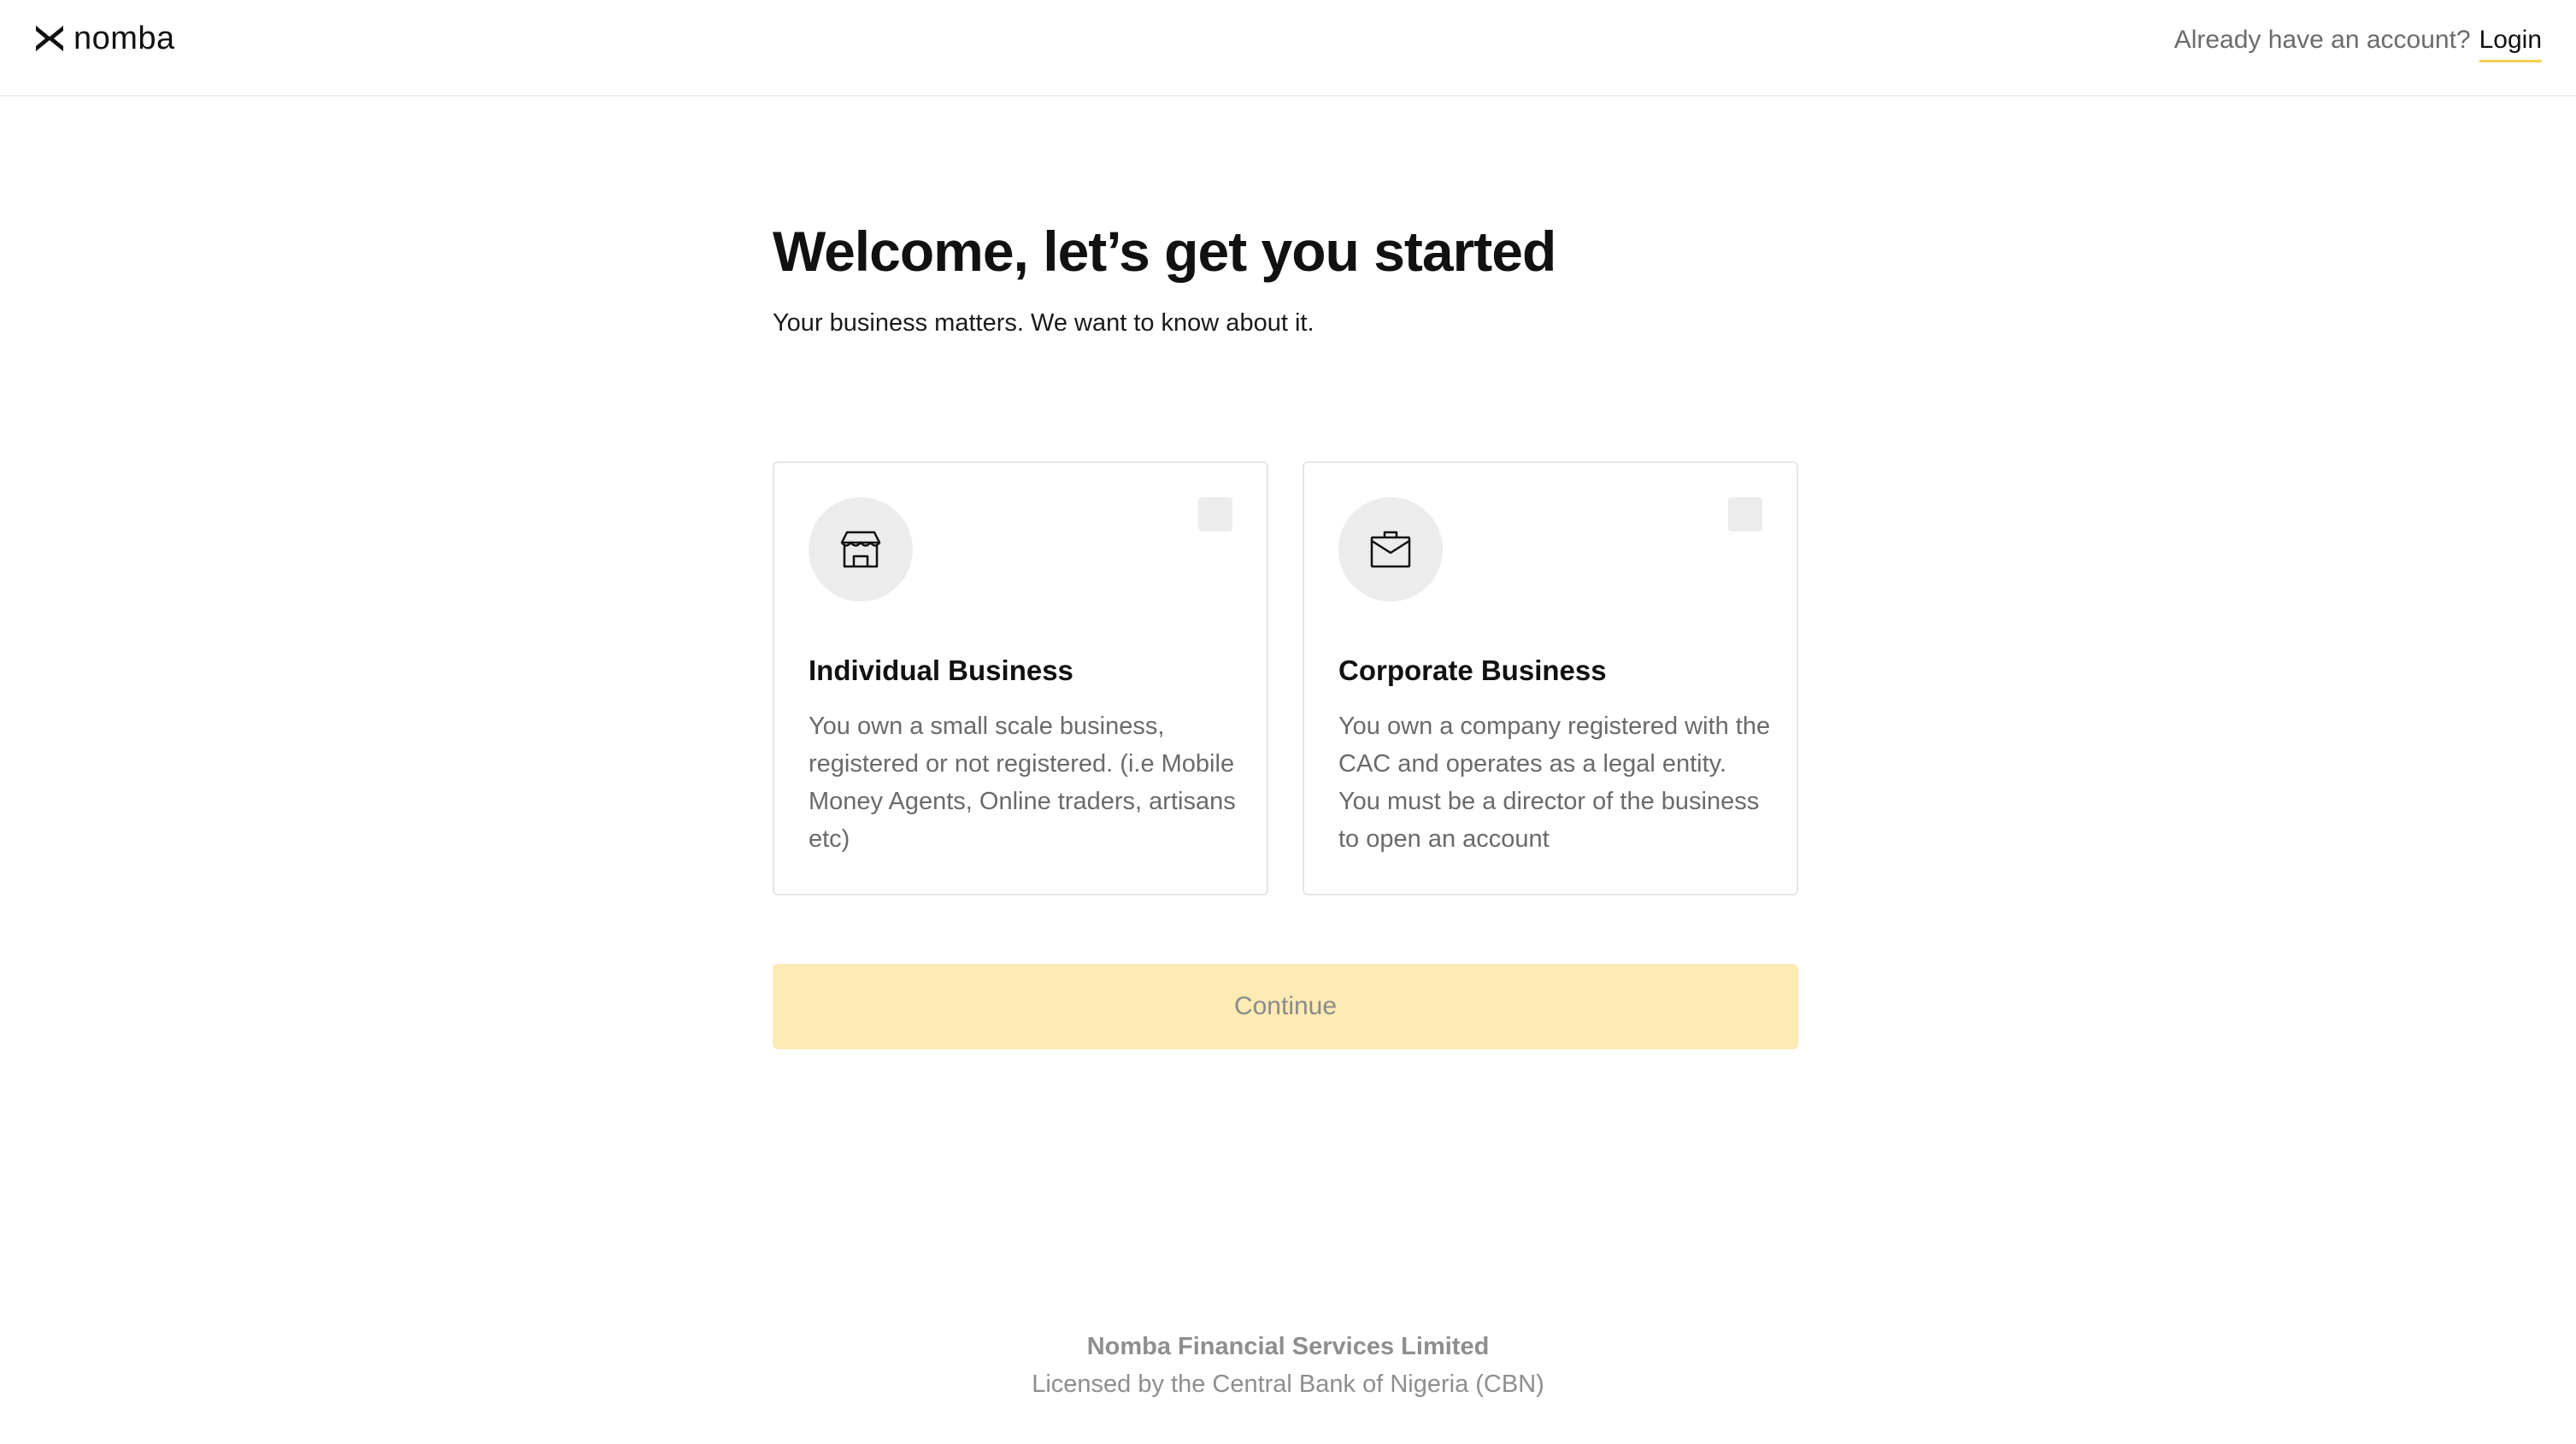 The width and height of the screenshot is (2576, 1444). I want to click on individual-business-title: Individual Business, so click(941, 670).